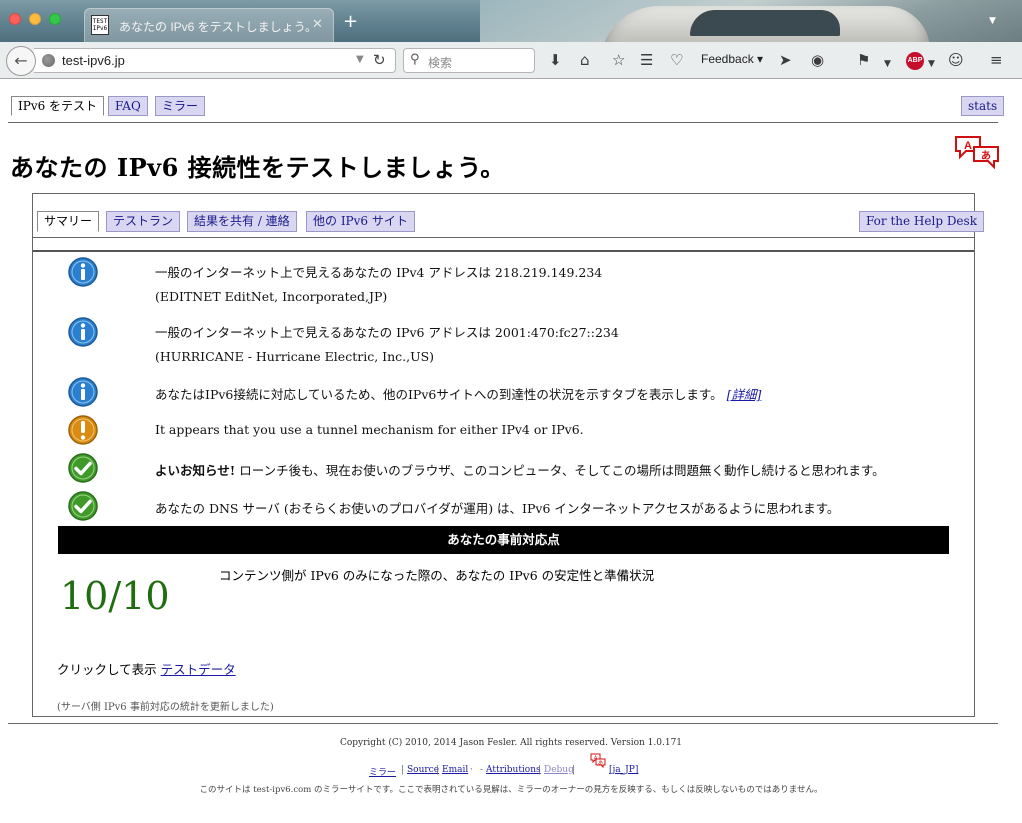  Describe the element at coordinates (646, 60) in the screenshot. I see `reading-list-icon: ☰` at that location.